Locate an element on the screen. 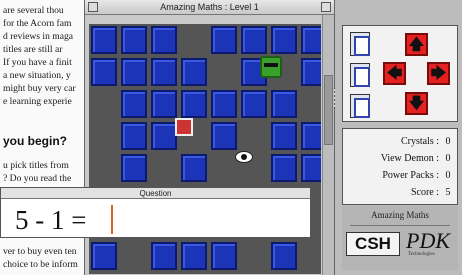 The height and width of the screenshot is (275, 462). article-line: for the Acorn fam is located at coordinates (37, 23).